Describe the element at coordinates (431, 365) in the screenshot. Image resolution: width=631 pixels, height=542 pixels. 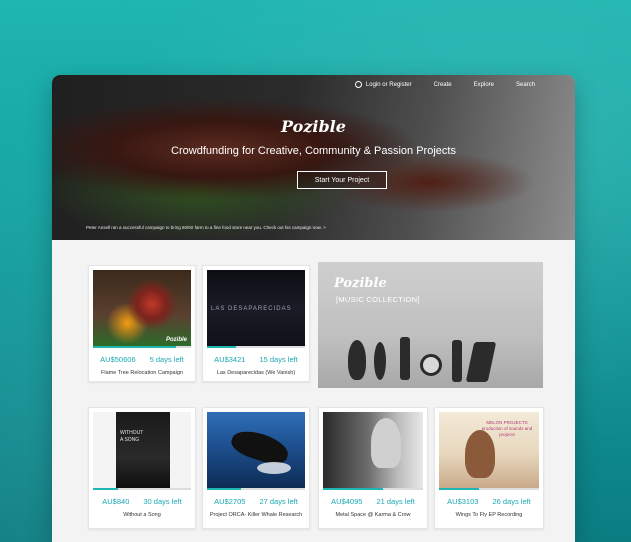
I see `banjo-icon` at that location.